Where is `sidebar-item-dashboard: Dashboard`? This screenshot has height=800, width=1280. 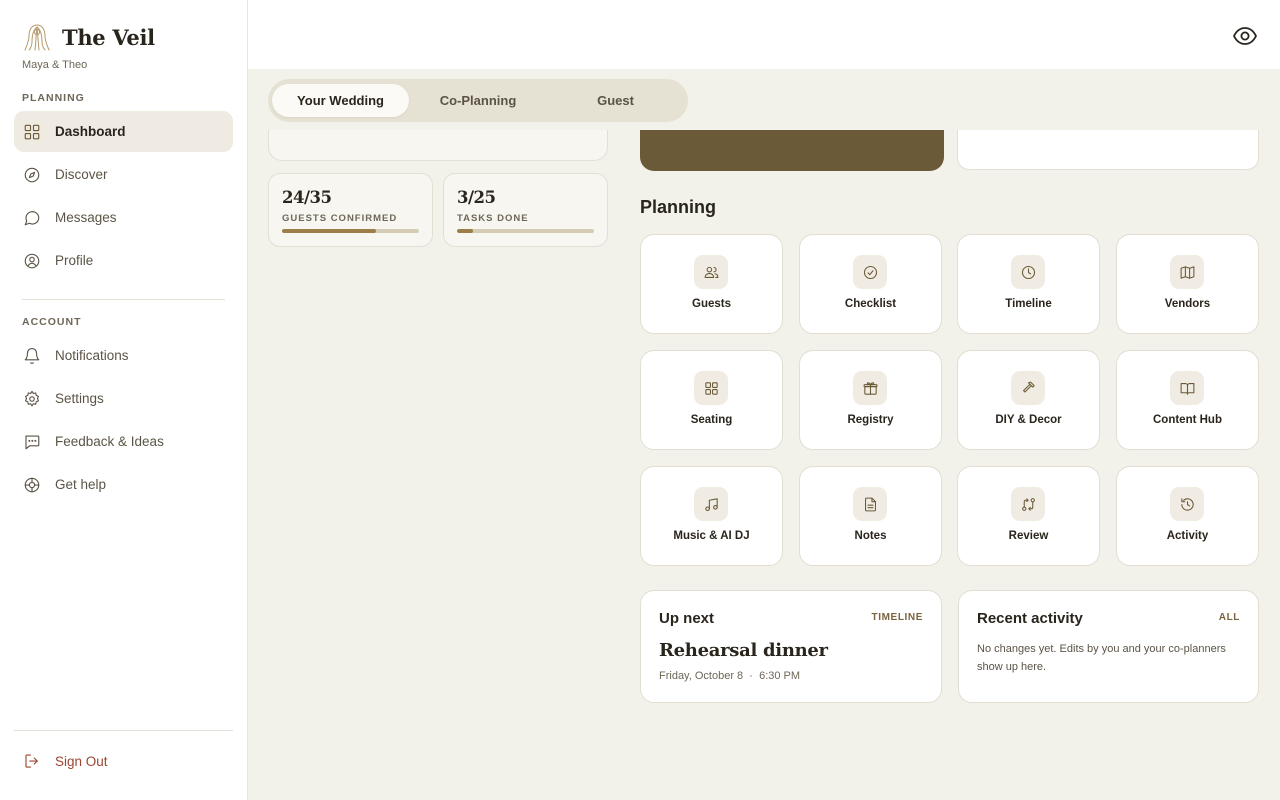
sidebar-item-dashboard: Dashboard is located at coordinates (123, 131).